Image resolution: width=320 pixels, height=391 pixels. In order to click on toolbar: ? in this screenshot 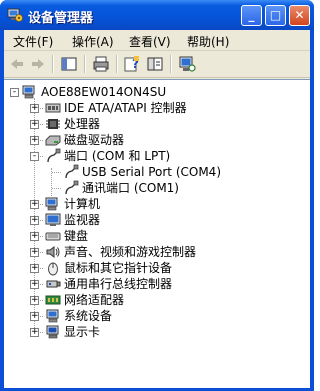, I will do `click(157, 64)`.